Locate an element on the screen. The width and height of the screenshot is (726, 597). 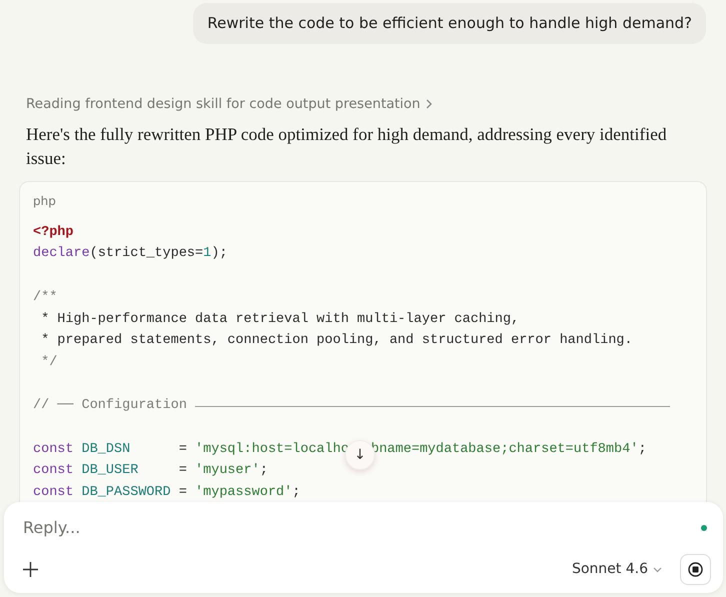
code-text: (strict_types= is located at coordinates (147, 254).